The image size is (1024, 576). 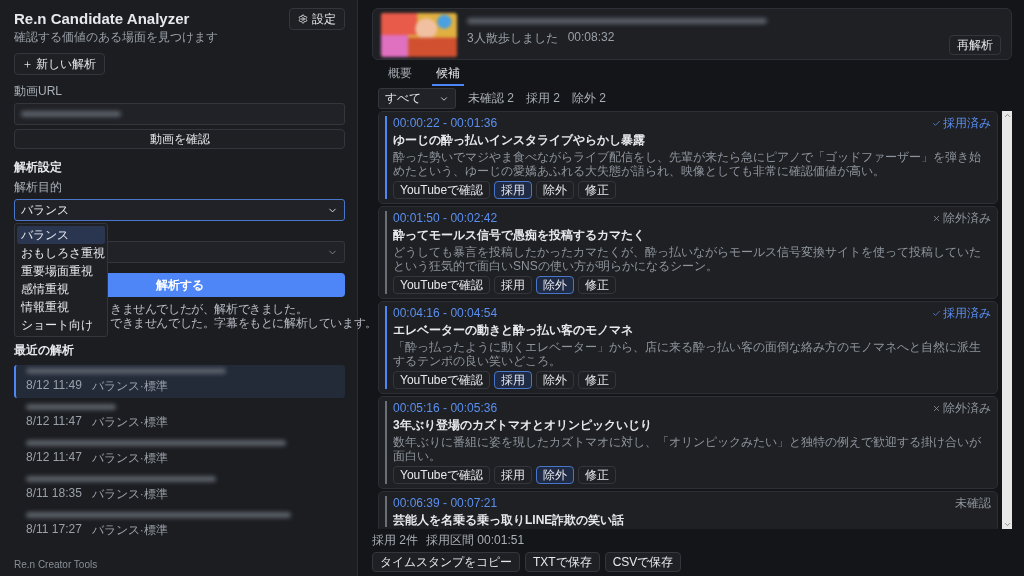 I want to click on candidate-description: 酔った勢いでマジやま食べながらライブ配信をし、先輩が来たら急にピアノで「ゴッドファーザー」を弾き始めたという、ゆーじの愛嬌あふれる大失態が語られ、映像としても非常に確認価値が高い。, so click(x=687, y=164).